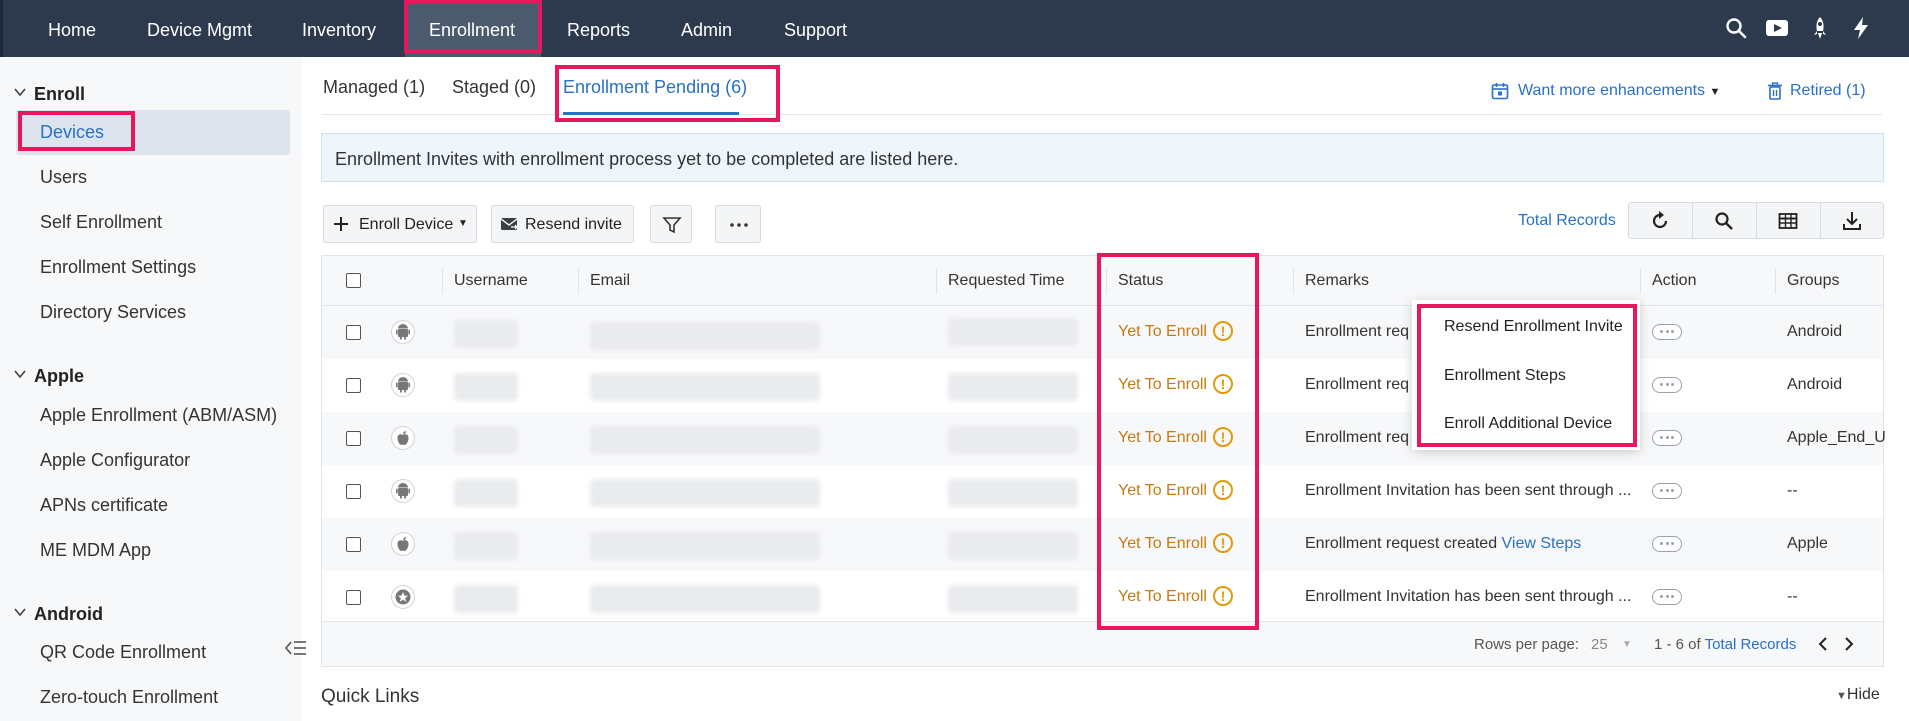  What do you see at coordinates (815, 28) in the screenshot?
I see `nav-support: Support` at bounding box center [815, 28].